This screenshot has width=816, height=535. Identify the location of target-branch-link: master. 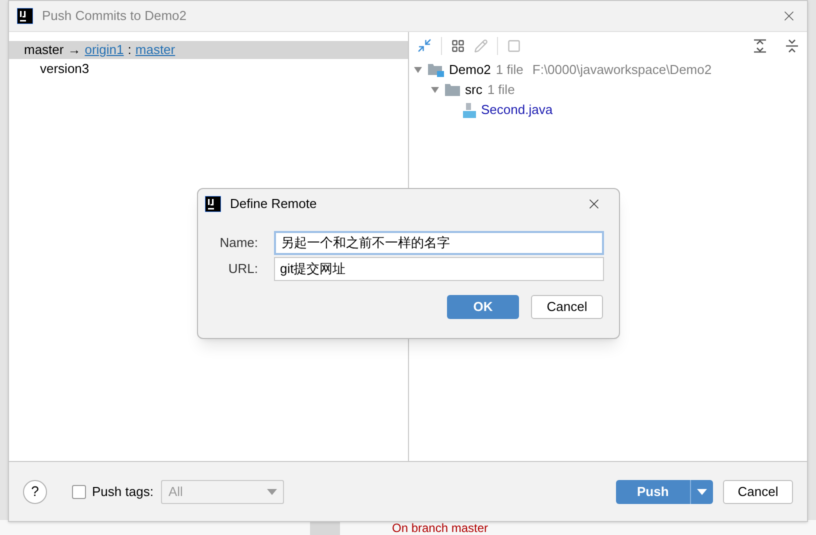
(155, 50).